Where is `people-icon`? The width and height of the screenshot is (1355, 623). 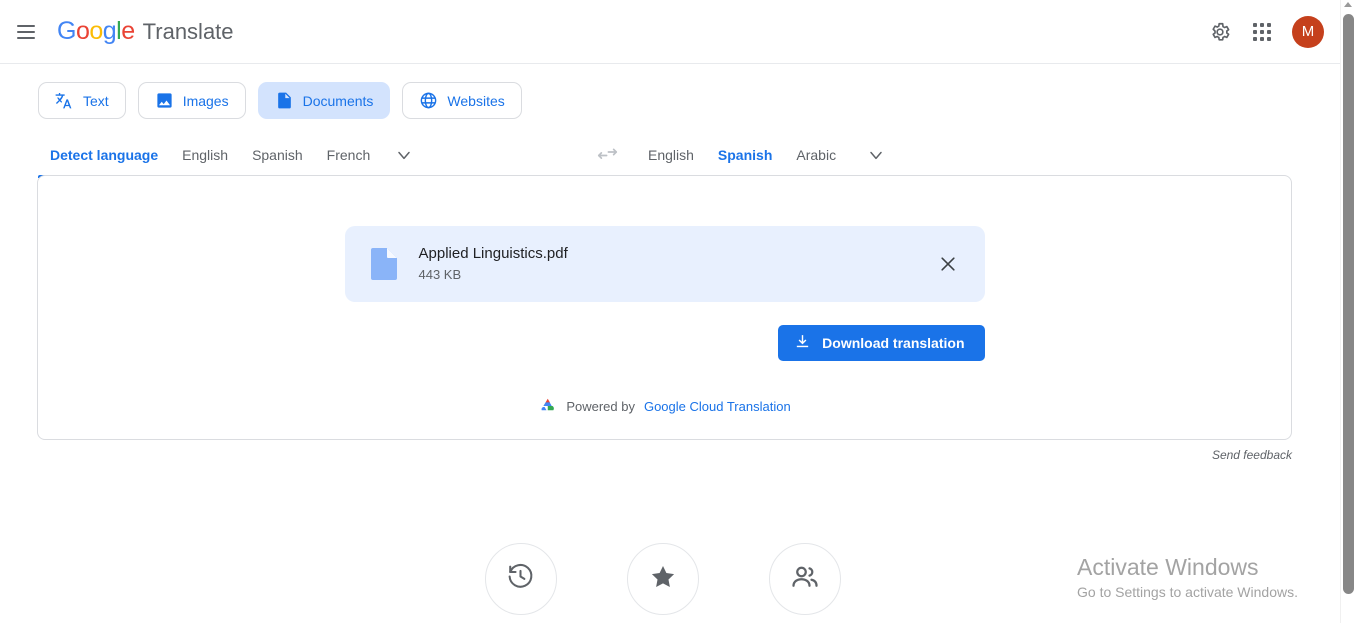
people-icon is located at coordinates (805, 579).